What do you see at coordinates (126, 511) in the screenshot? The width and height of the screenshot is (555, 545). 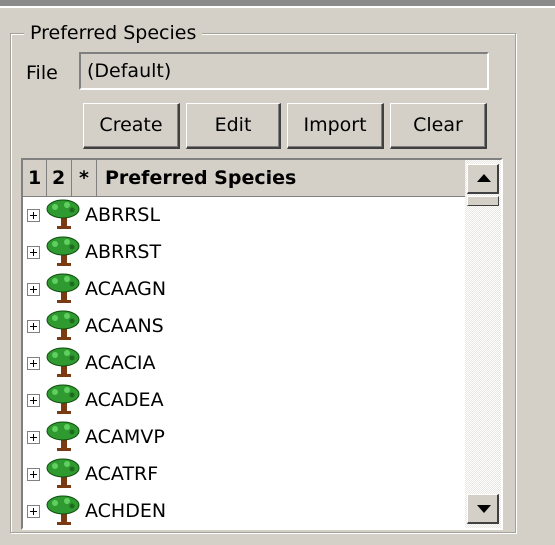 I see `list-item-label: ACHDEN` at bounding box center [126, 511].